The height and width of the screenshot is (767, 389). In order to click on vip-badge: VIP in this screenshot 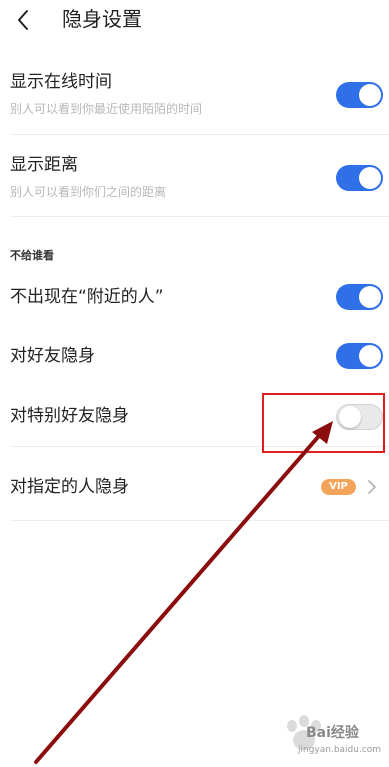, I will do `click(338, 487)`.